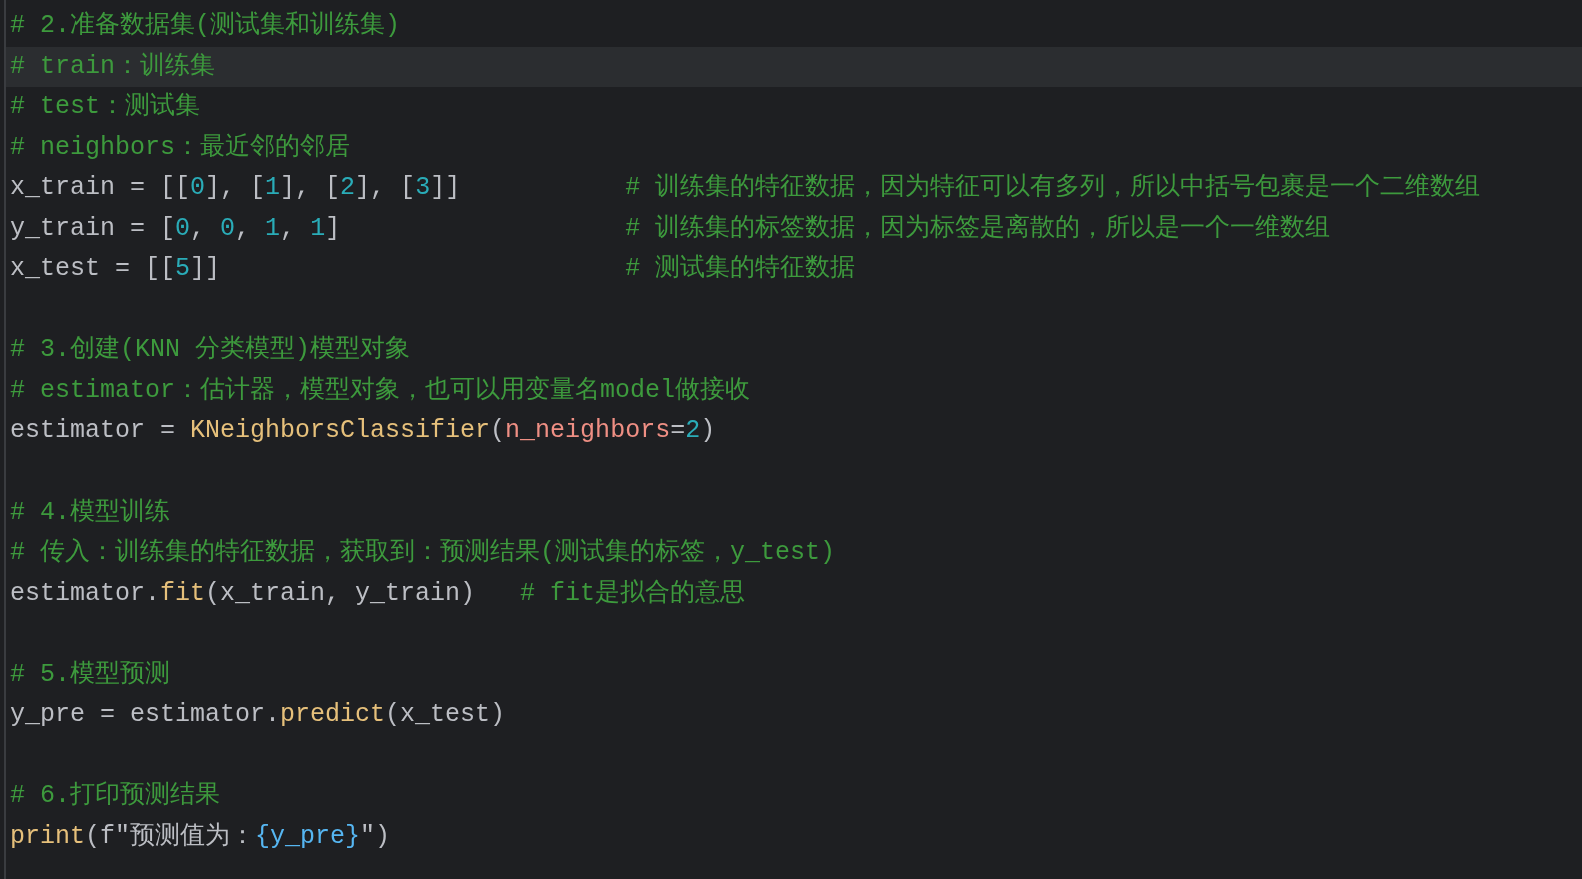 The width and height of the screenshot is (1582, 879). I want to click on function-name: KNeighborsClassifier, so click(340, 431).